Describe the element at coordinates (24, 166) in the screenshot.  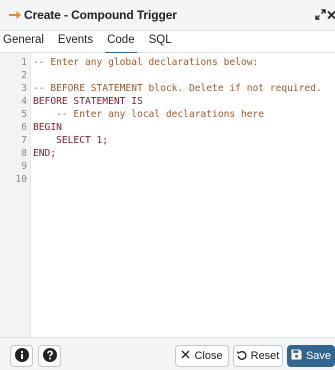
I see `line-number: 9` at that location.